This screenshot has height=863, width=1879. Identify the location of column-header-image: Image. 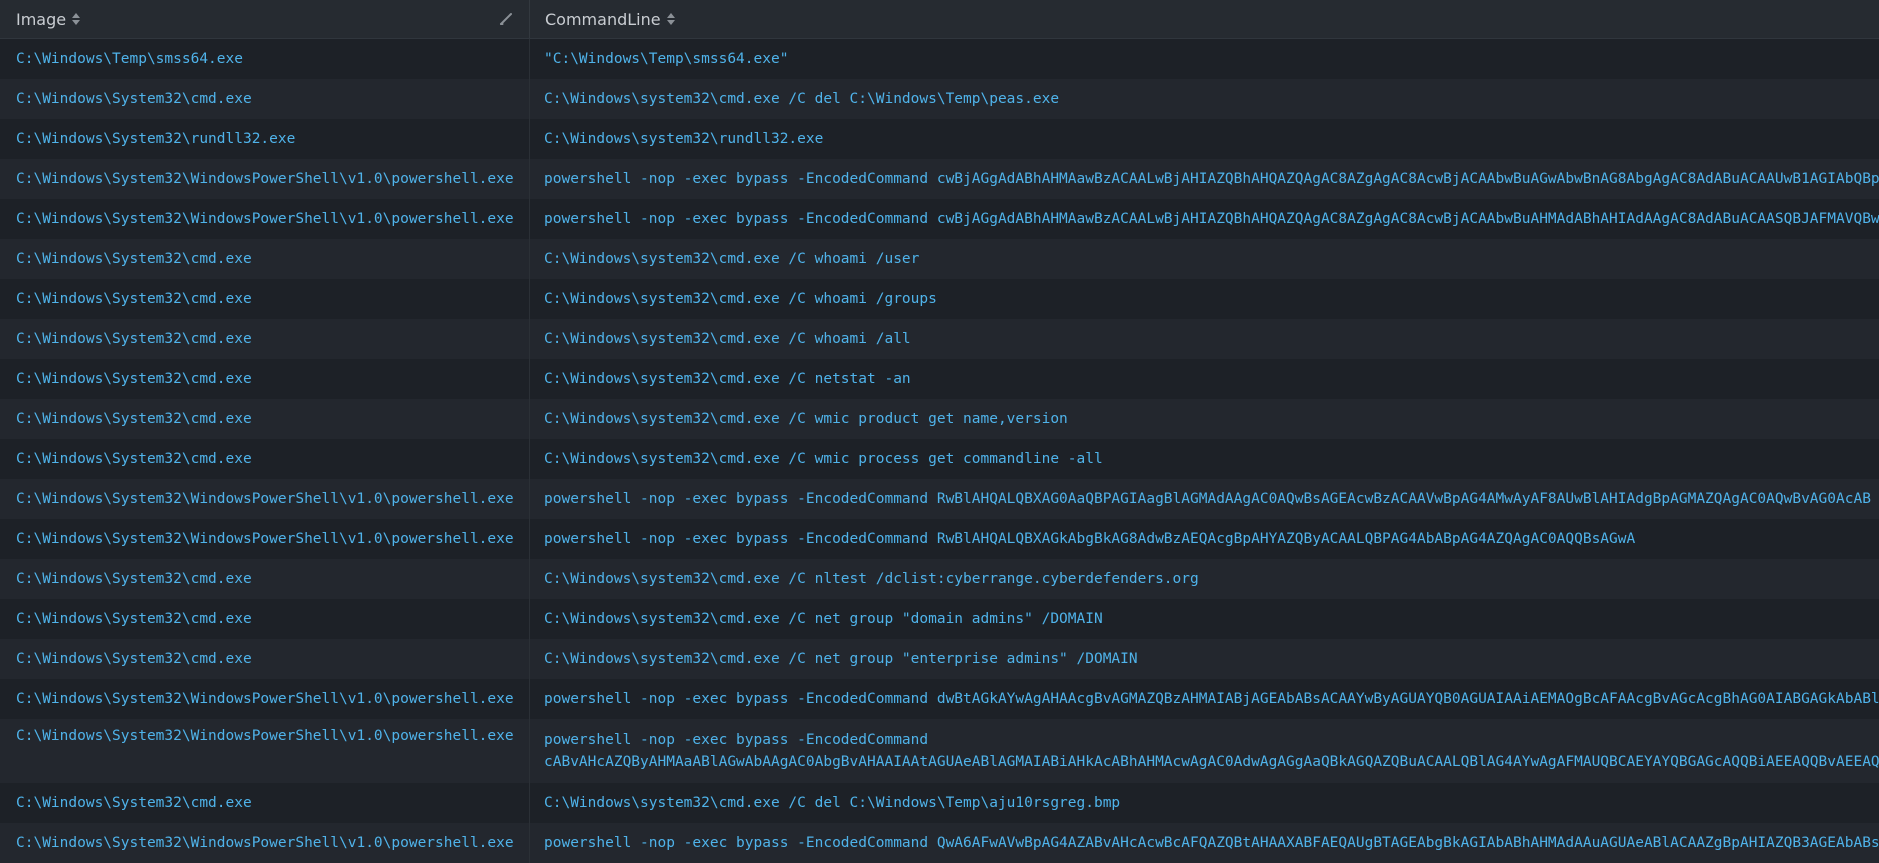
(265, 19).